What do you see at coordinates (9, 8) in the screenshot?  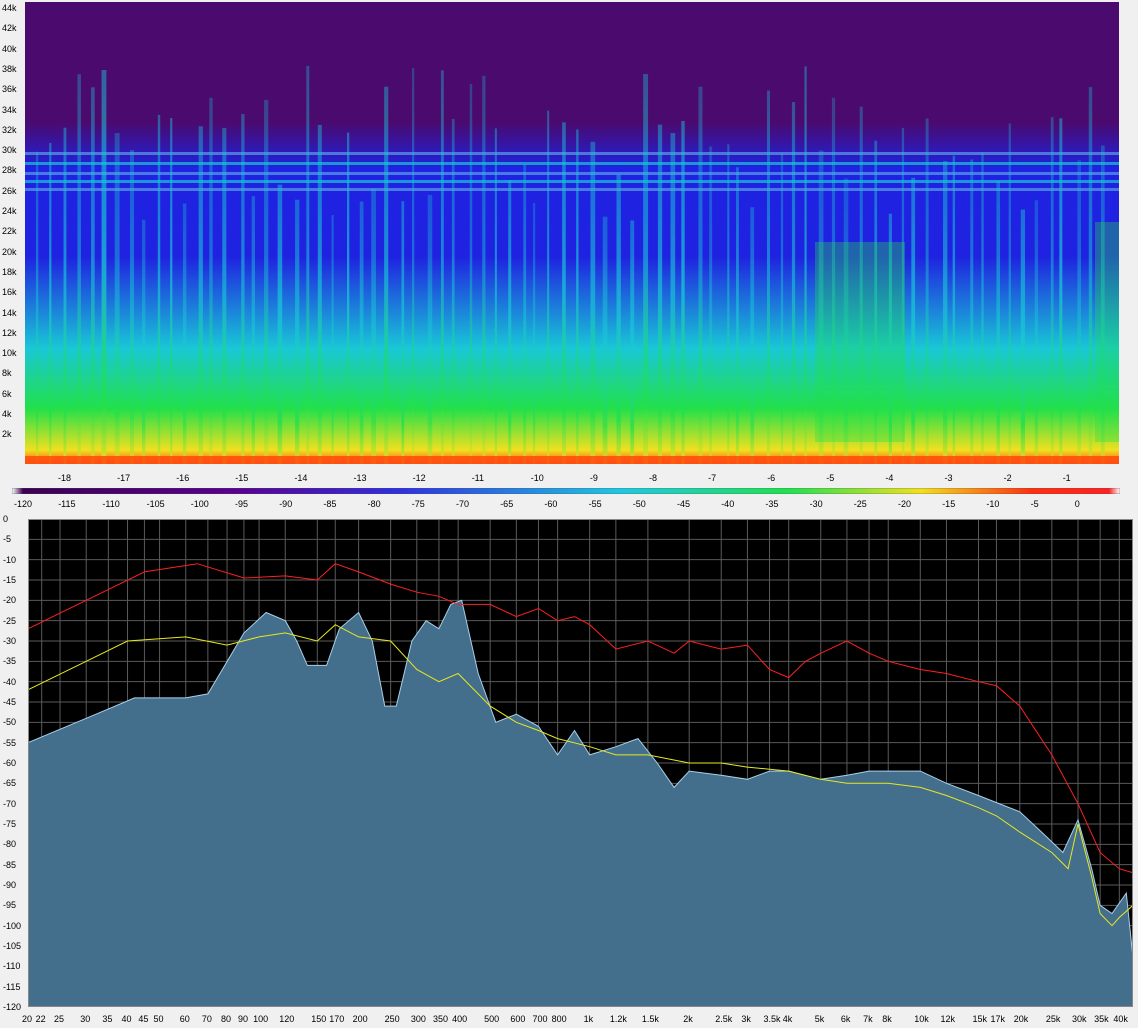 I see `freq-tick-label: 44k` at bounding box center [9, 8].